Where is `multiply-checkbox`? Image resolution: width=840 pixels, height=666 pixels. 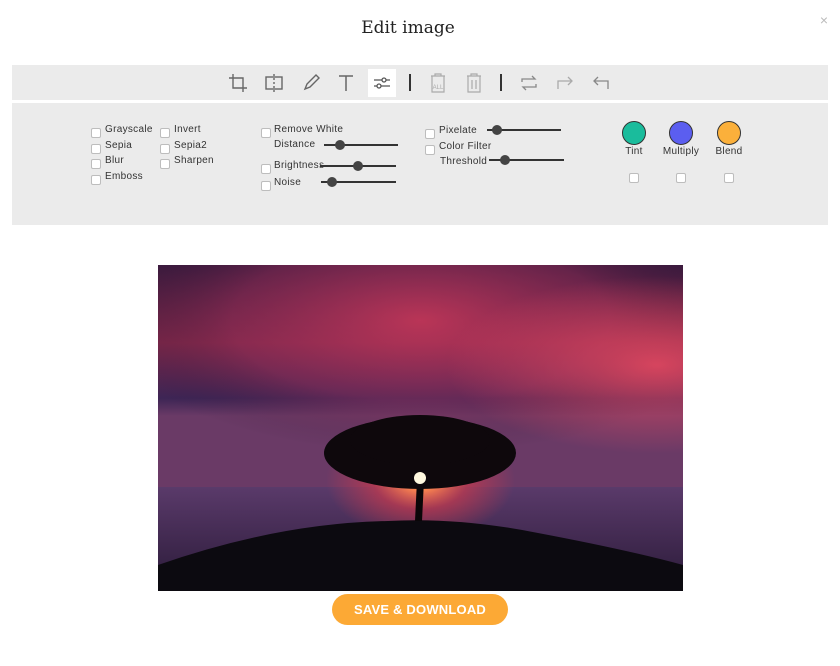
multiply-checkbox is located at coordinates (681, 178).